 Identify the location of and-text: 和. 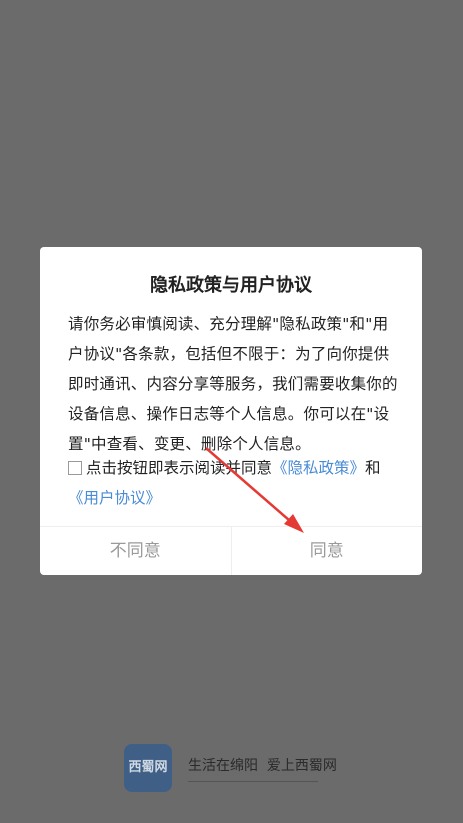
(373, 468).